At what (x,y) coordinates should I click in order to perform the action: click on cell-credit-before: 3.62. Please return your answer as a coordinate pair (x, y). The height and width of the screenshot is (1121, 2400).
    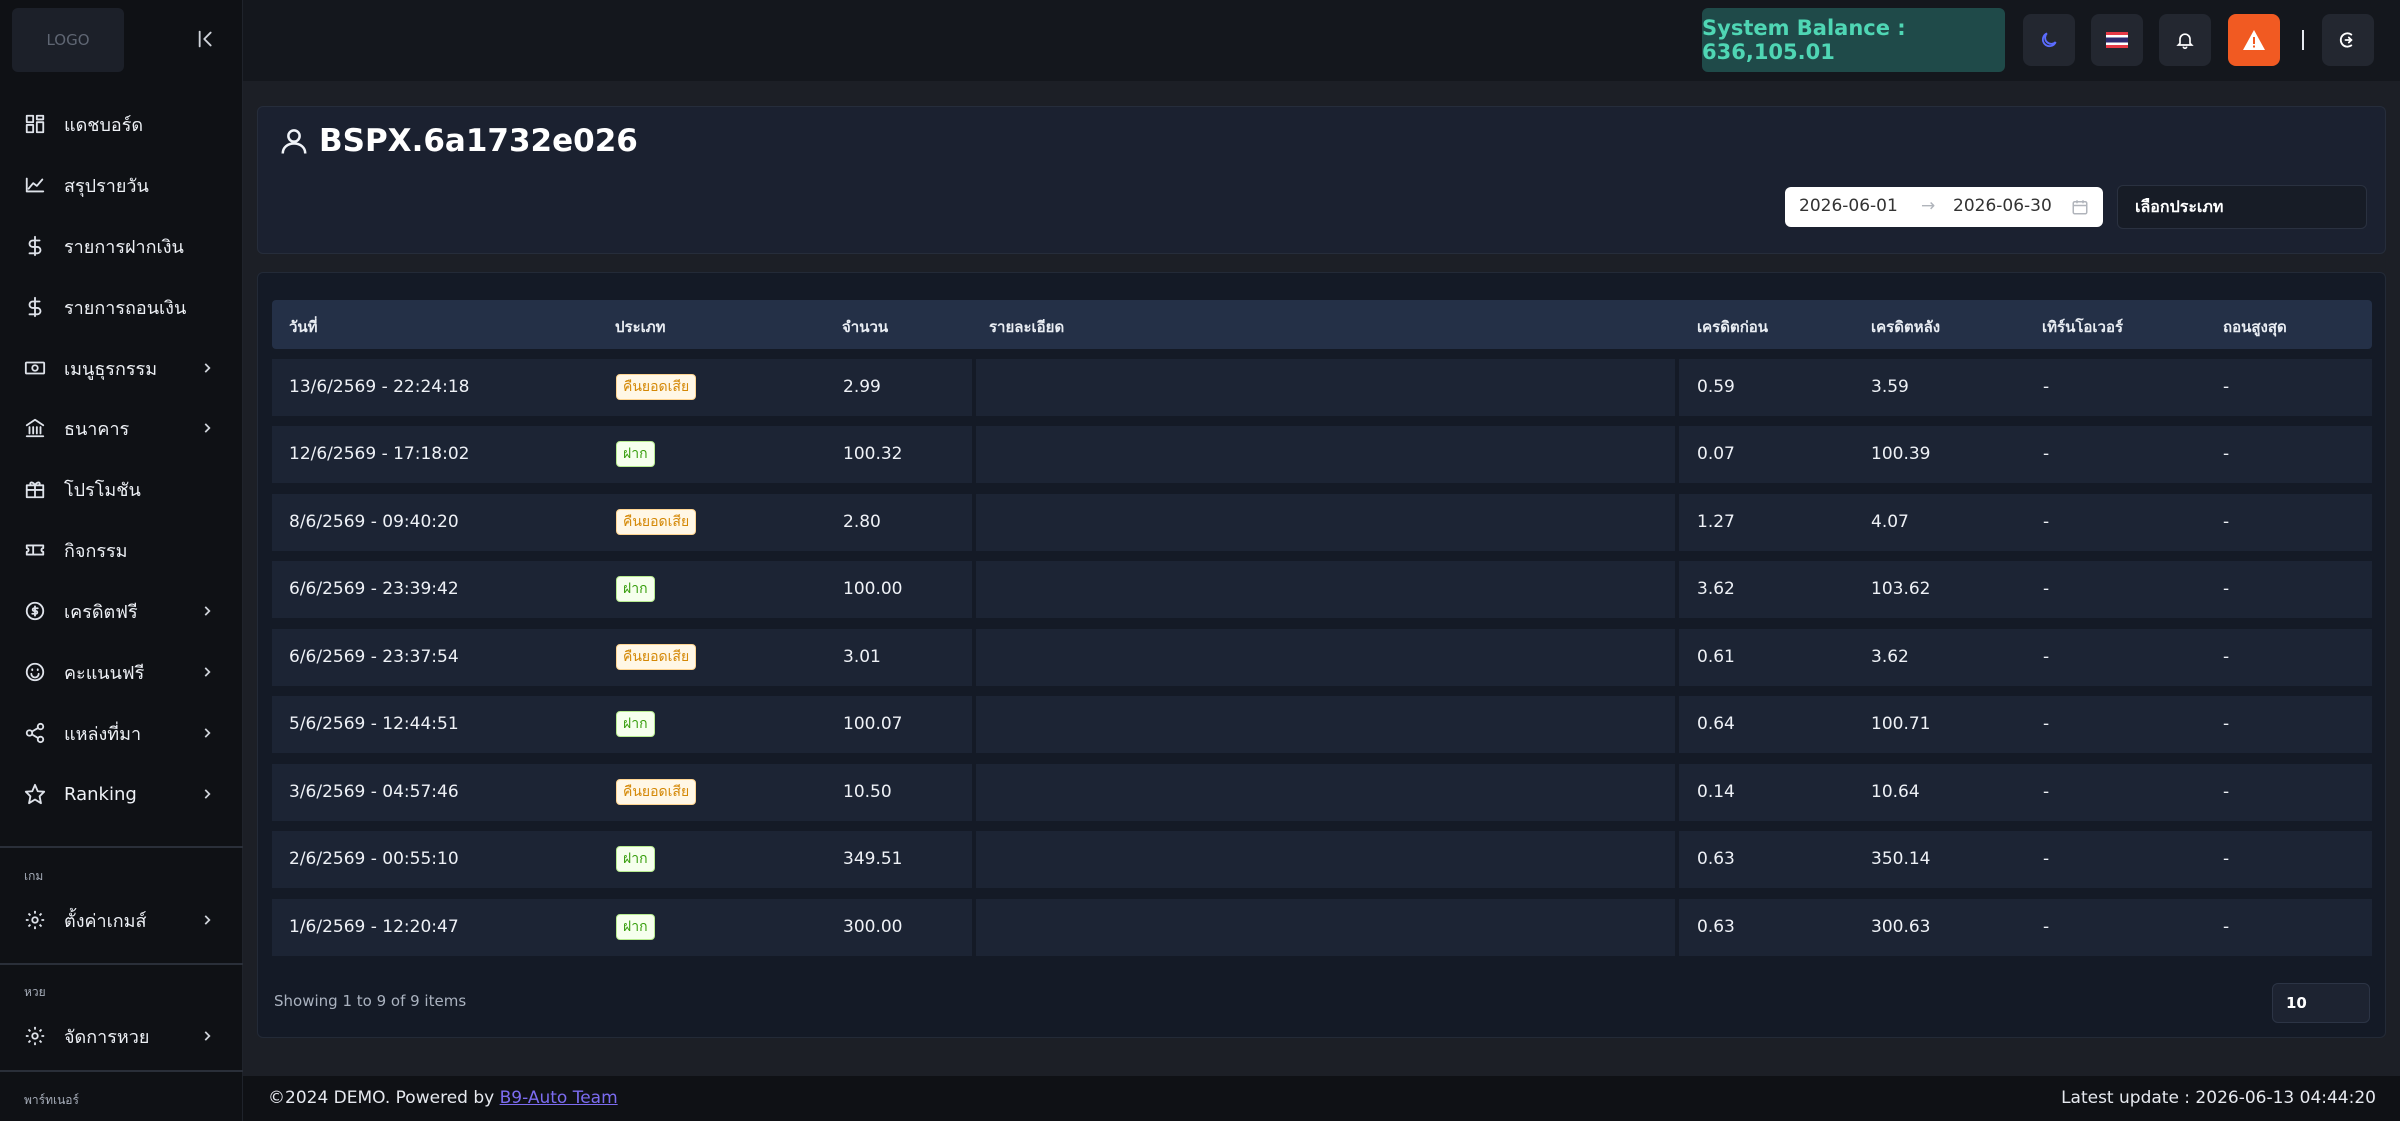
    Looking at the image, I should click on (1716, 589).